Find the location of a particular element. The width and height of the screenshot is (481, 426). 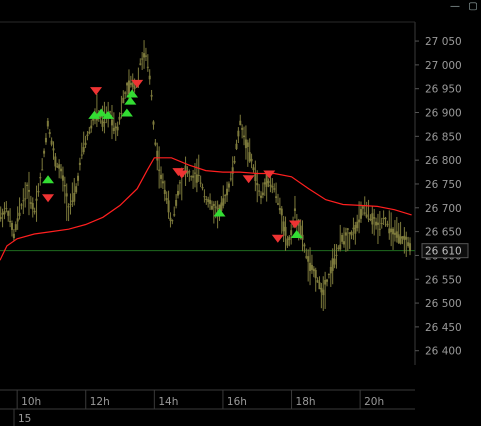

x-tick-label: 20h is located at coordinates (374, 402).